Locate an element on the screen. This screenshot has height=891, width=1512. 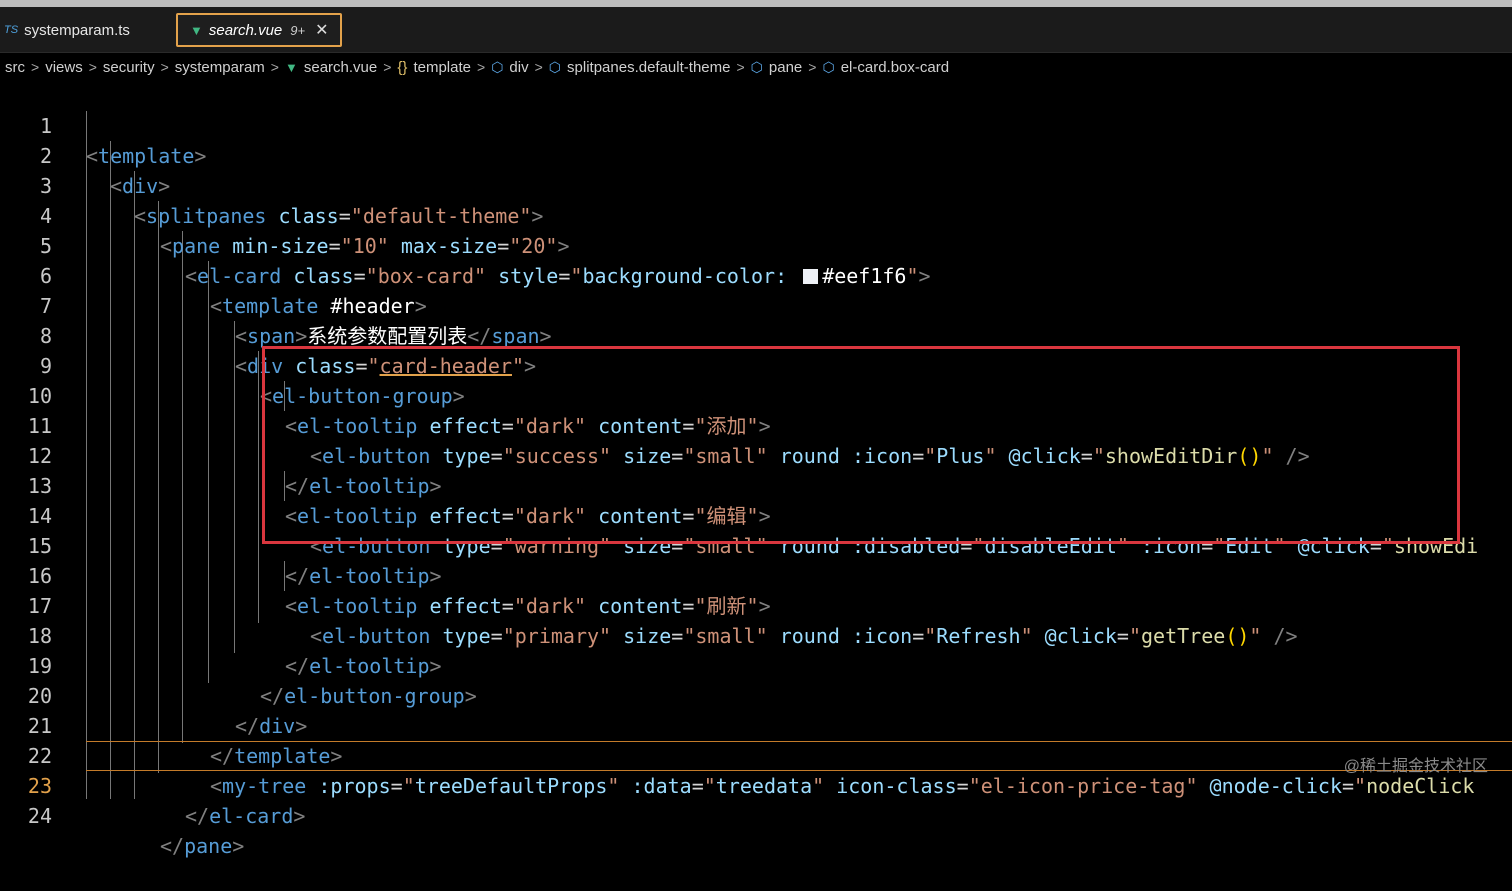
code-line: 23 </el-card> is located at coordinates (756, 784).